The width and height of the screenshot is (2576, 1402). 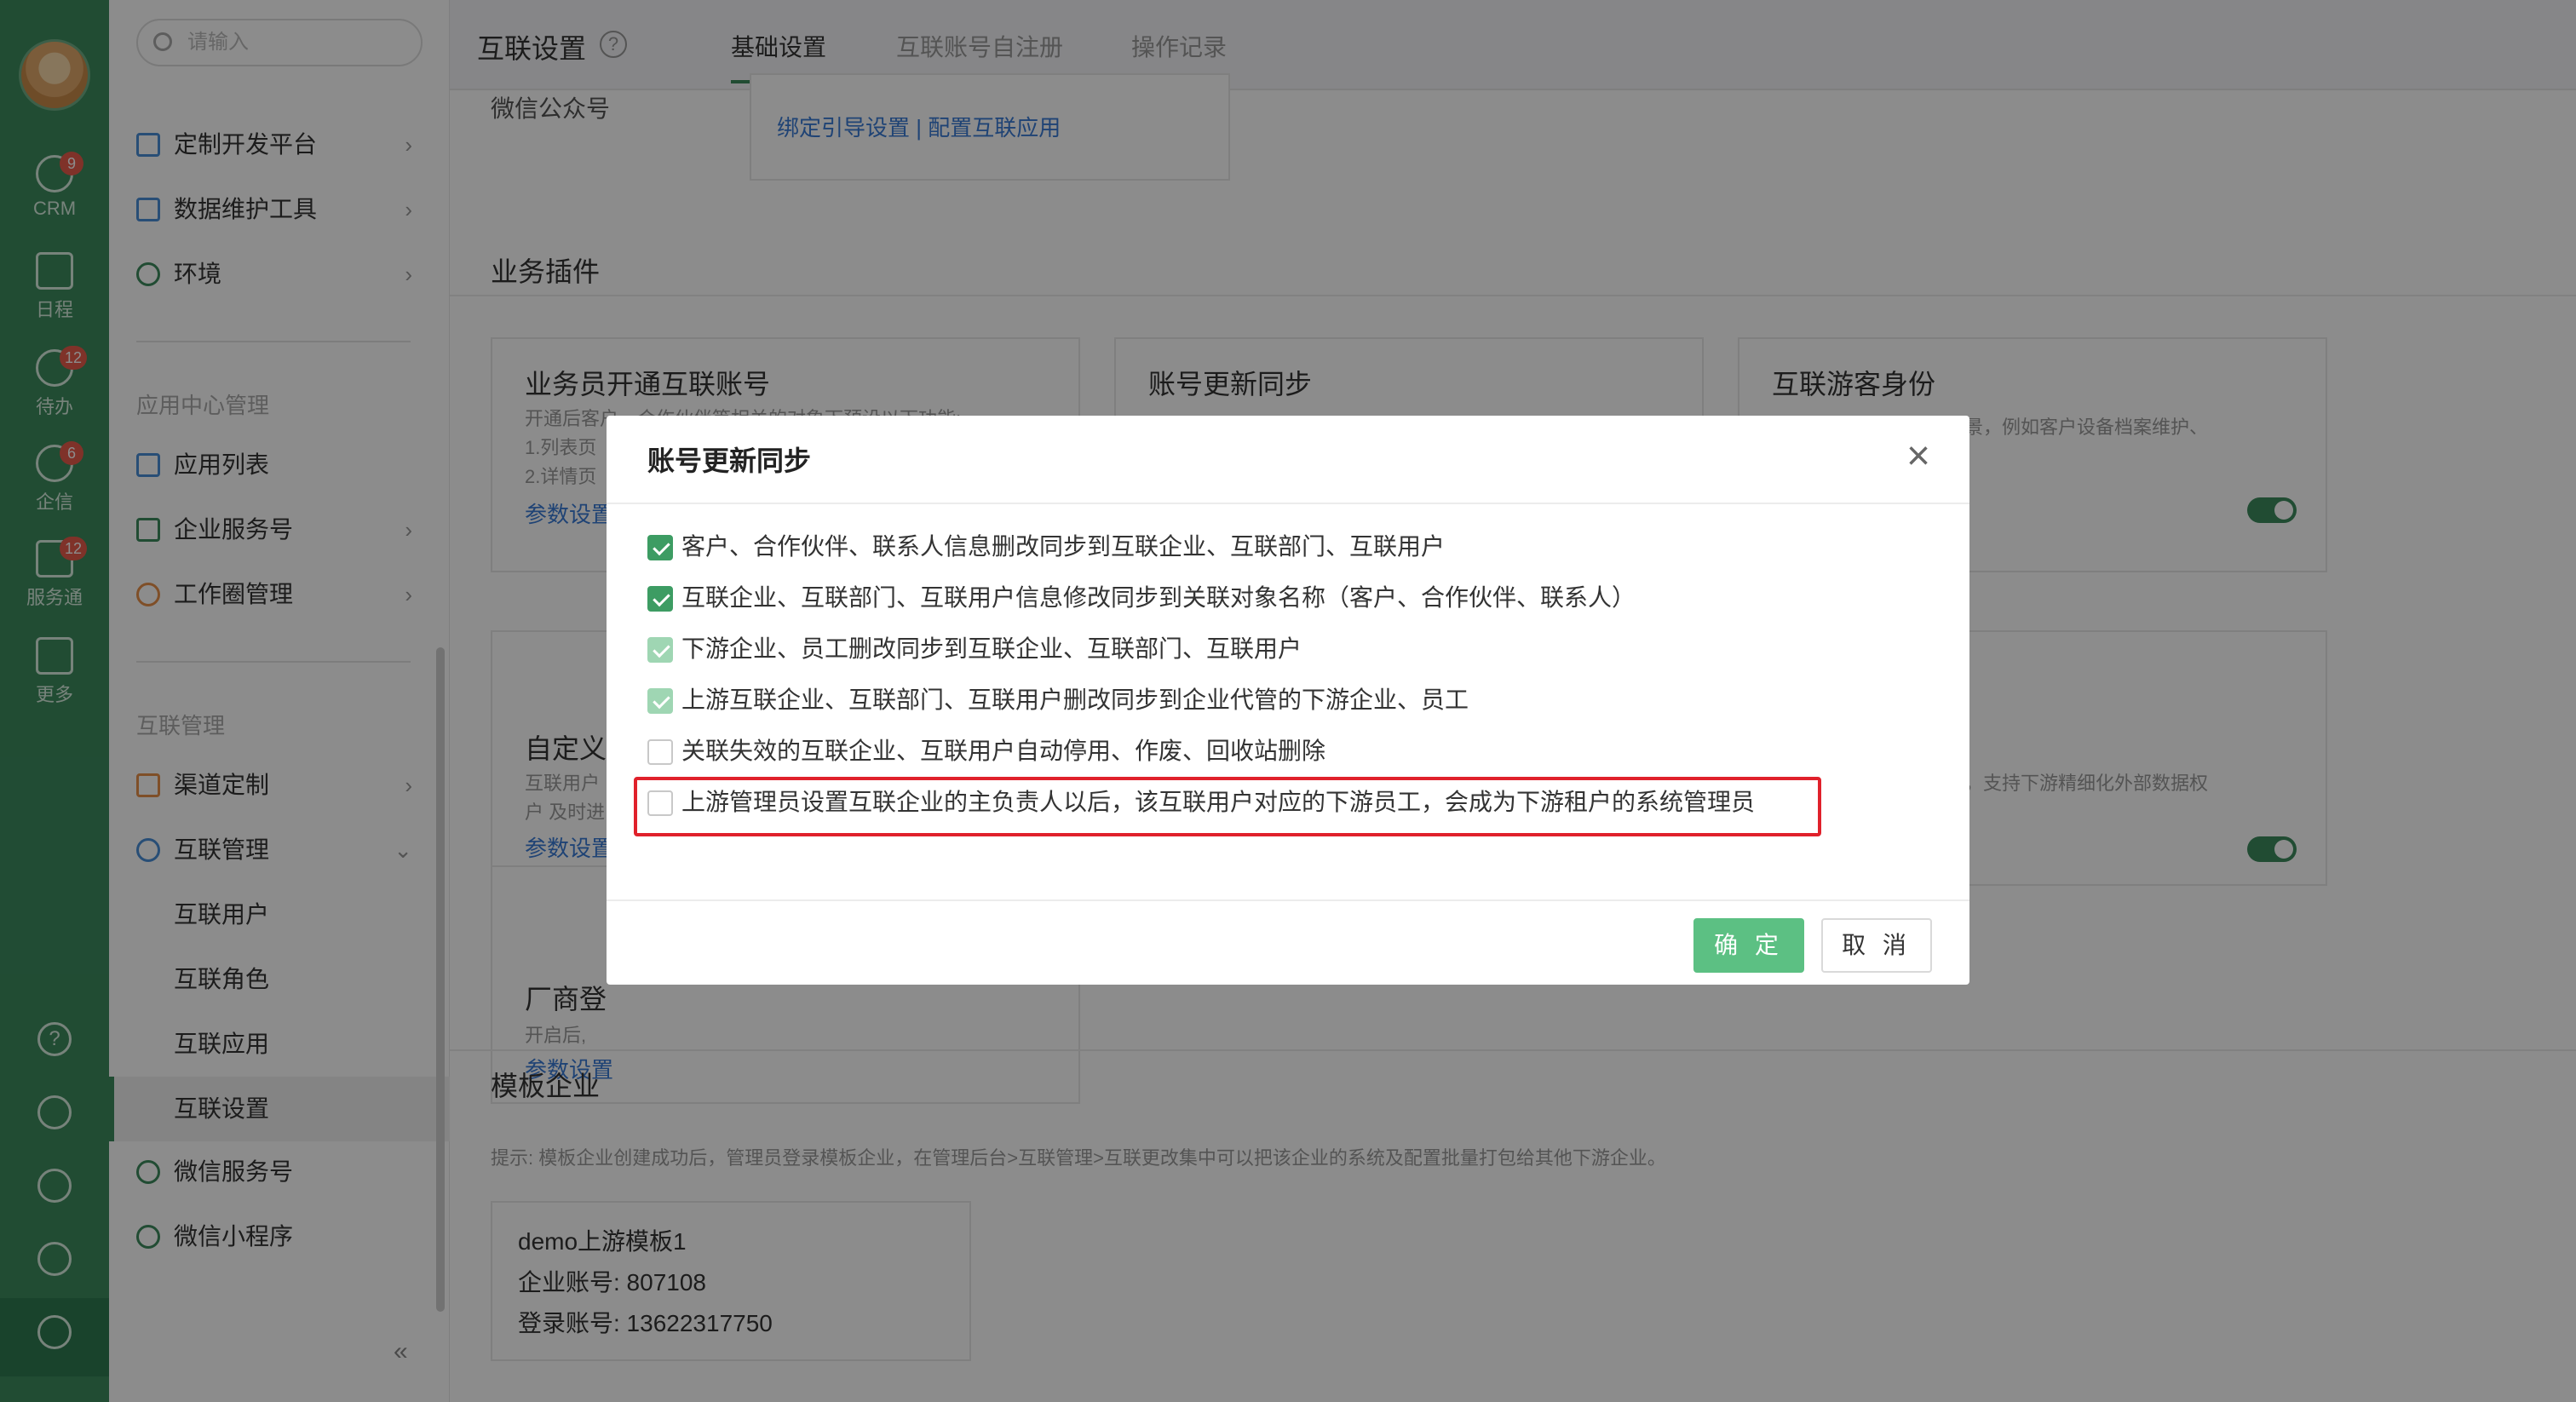 I want to click on sync-option-4: 上游互联企业、互联部门、互联用户删改同步到企业代管的下游企业、员工, so click(x=1058, y=700).